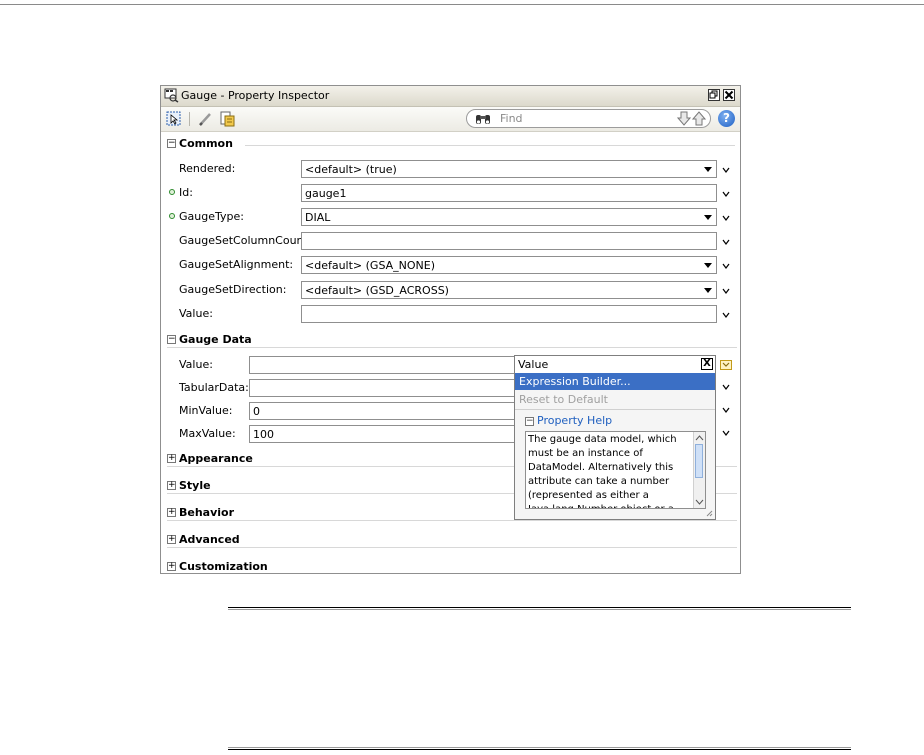 This screenshot has width=924, height=755. What do you see at coordinates (699, 438) in the screenshot?
I see `scroll-up-icon` at bounding box center [699, 438].